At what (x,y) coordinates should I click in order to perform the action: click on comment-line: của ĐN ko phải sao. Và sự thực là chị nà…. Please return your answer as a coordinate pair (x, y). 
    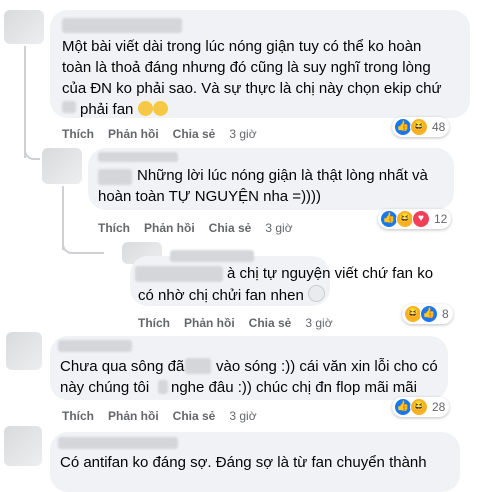
    Looking at the image, I should click on (252, 88).